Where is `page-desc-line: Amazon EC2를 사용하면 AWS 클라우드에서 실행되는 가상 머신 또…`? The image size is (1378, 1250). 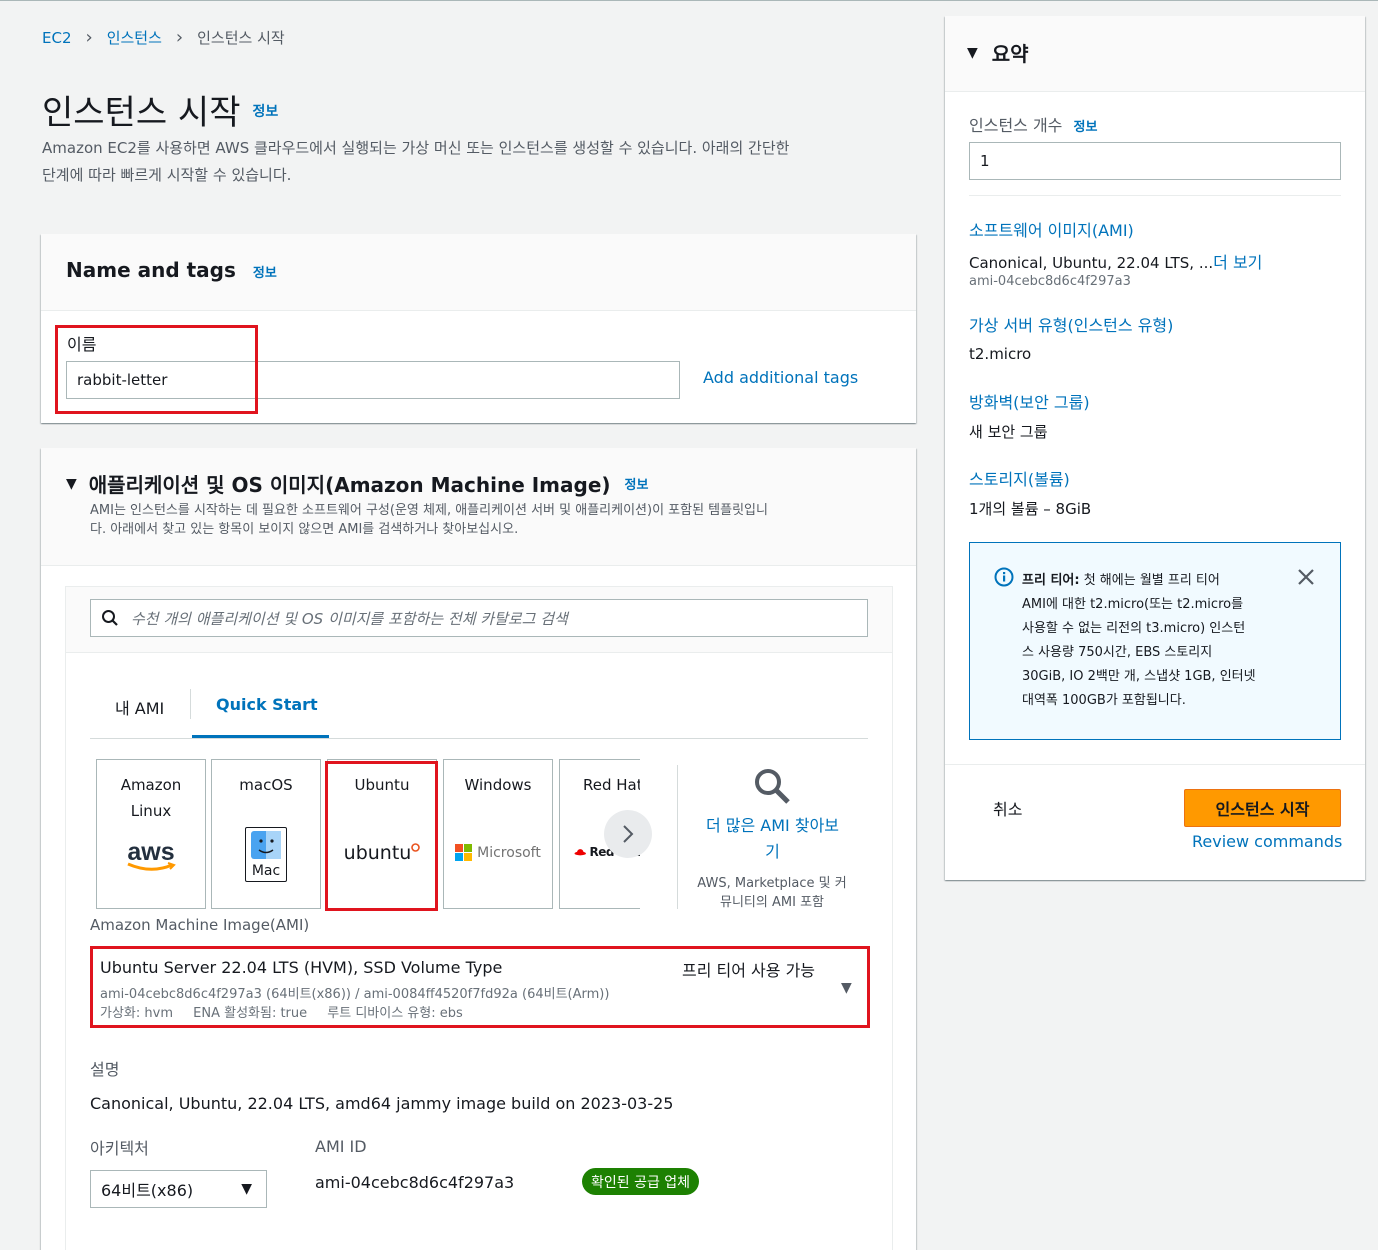 page-desc-line: Amazon EC2를 사용하면 AWS 클라우드에서 실행되는 가상 머신 또… is located at coordinates (416, 148).